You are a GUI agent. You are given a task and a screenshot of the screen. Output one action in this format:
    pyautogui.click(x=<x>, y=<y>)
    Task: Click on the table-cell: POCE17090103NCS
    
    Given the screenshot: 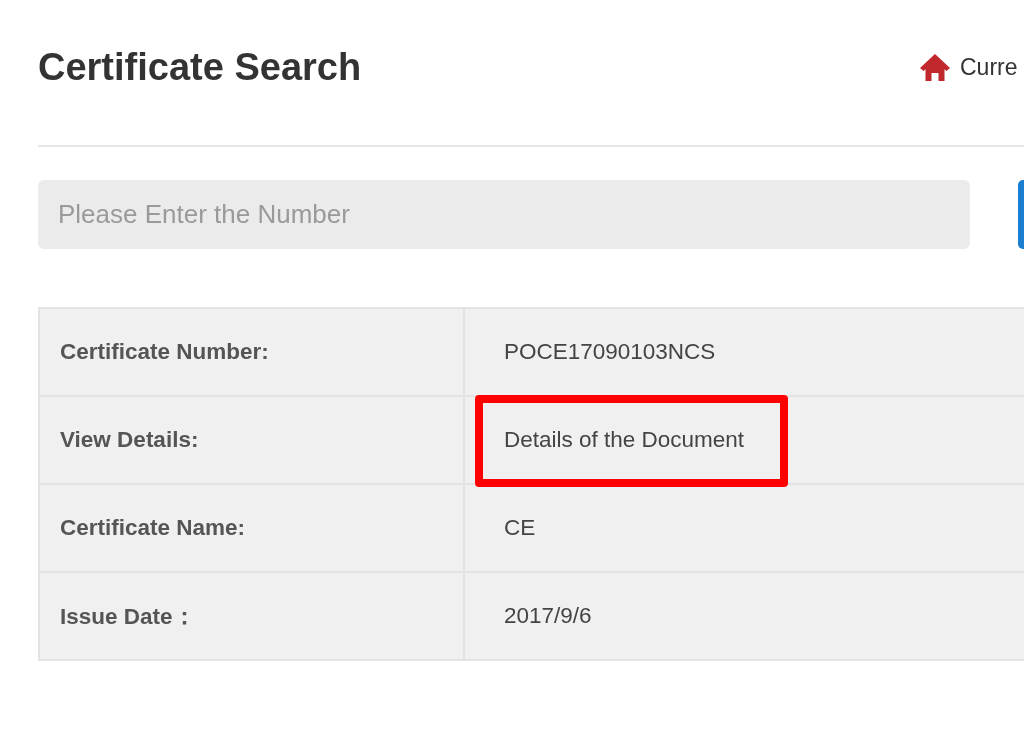 What is the action you would take?
    pyautogui.click(x=744, y=352)
    